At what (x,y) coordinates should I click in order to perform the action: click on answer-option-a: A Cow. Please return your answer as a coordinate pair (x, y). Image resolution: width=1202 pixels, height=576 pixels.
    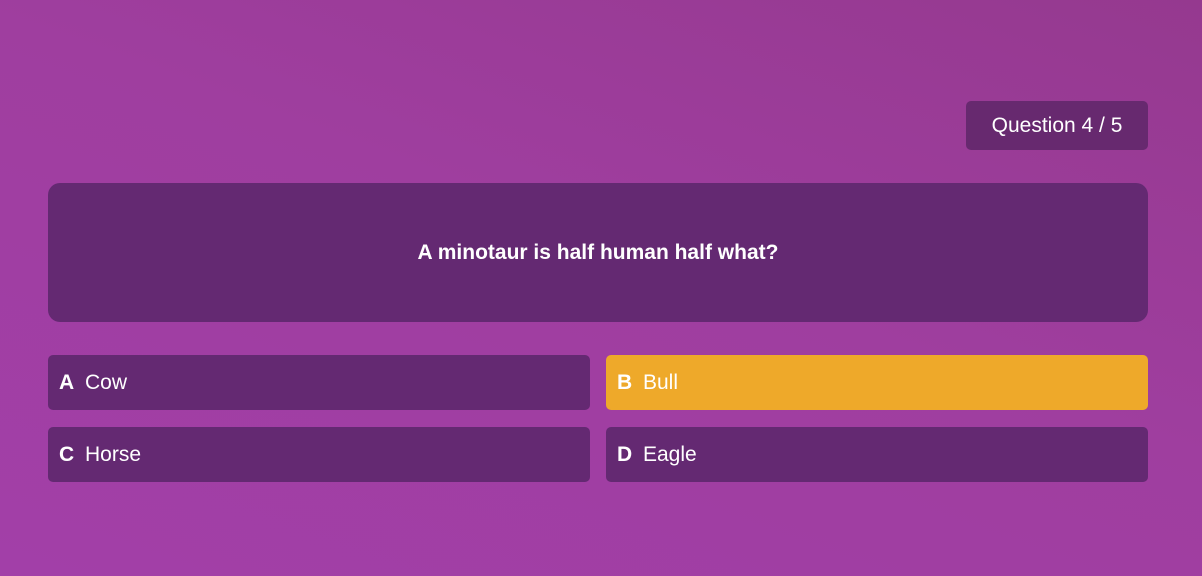
    Looking at the image, I should click on (319, 382).